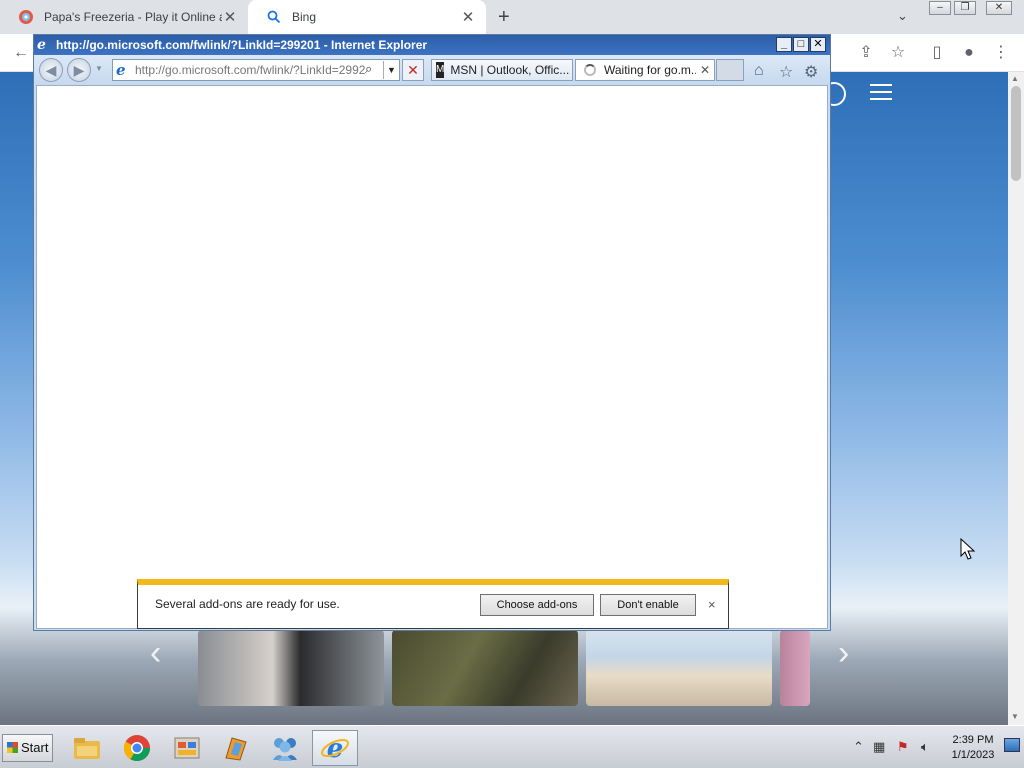  What do you see at coordinates (235, 748) in the screenshot?
I see `media-taskbar-icon` at bounding box center [235, 748].